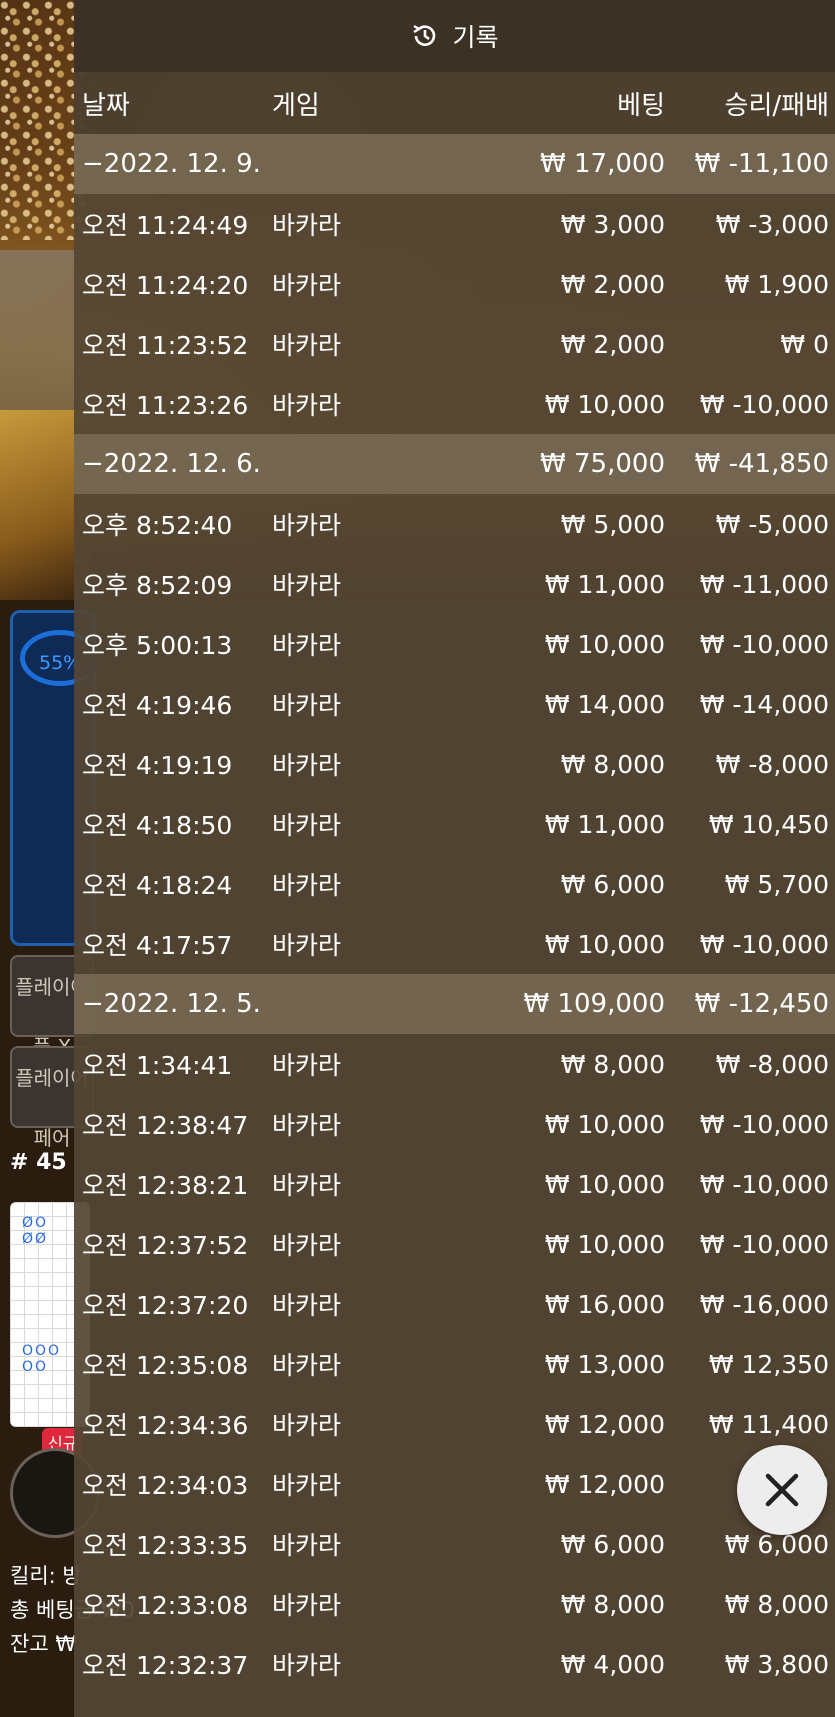  What do you see at coordinates (454, 824) in the screenshot?
I see `history-row: 오전 4:18:50 바카라 ₩ 11,000 ₩ 10,450` at bounding box center [454, 824].